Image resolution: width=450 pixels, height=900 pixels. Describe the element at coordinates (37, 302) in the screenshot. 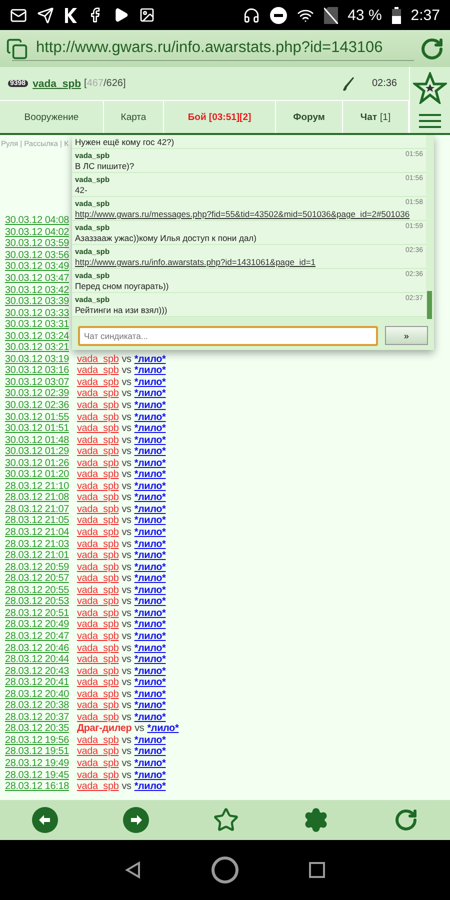

I see `battle-date-link: 30.03.12 03:39` at that location.